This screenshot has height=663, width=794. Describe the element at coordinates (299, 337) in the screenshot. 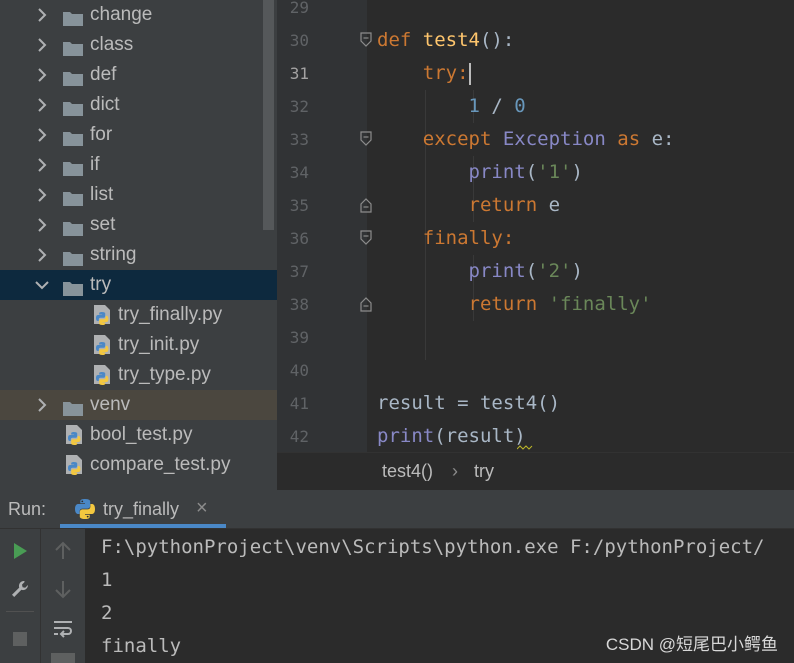

I see `line-number: 39` at that location.